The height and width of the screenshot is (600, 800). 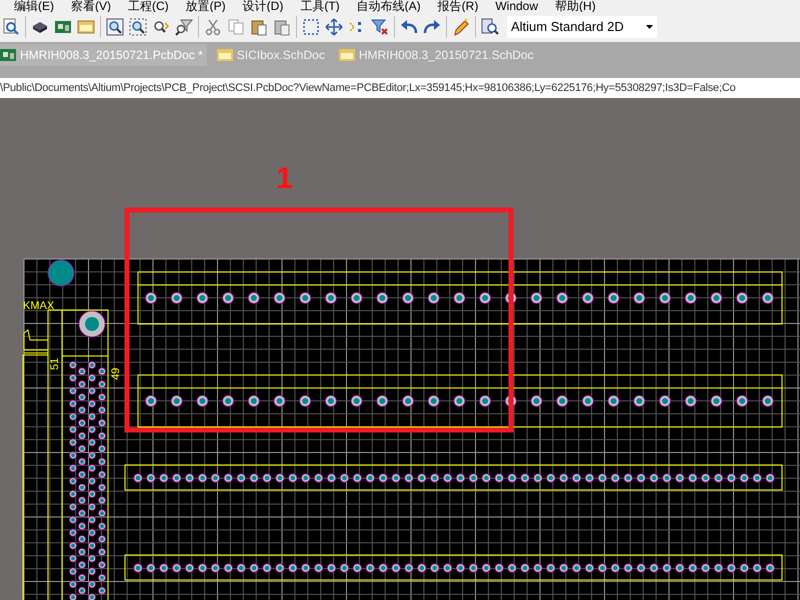 I want to click on silkscreen-label: 51, so click(x=55, y=364).